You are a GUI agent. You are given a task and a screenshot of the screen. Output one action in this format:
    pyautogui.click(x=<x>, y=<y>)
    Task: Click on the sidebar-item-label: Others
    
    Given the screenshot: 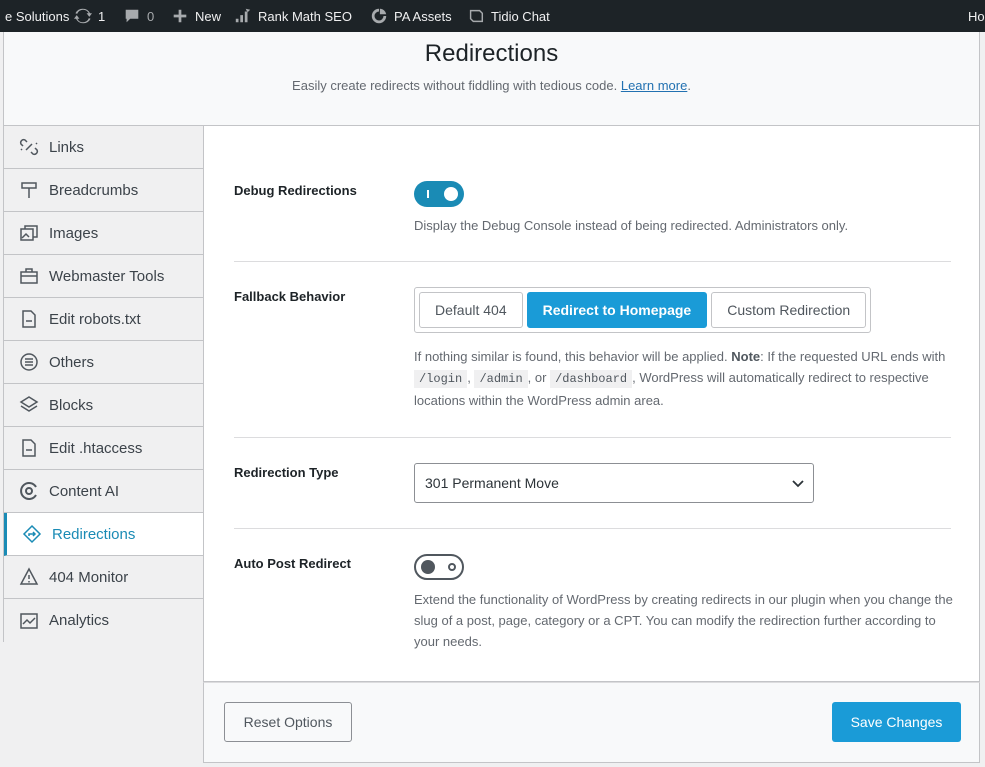 What is the action you would take?
    pyautogui.click(x=72, y=362)
    